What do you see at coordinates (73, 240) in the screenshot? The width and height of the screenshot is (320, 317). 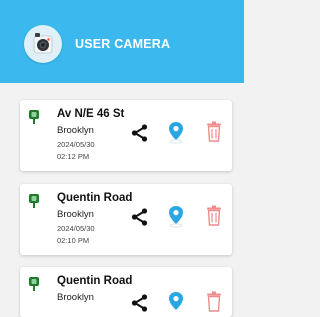 I see `record-time: 02:10 PM` at bounding box center [73, 240].